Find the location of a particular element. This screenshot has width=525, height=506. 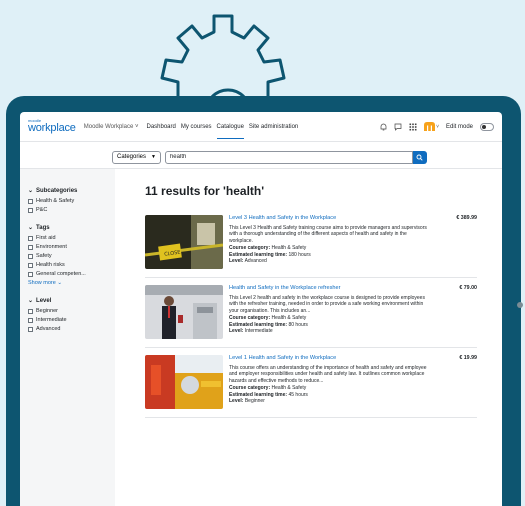

filter-subcategories: ⌄ Subcategories Health & Safety P&C is located at coordinates (71, 200).